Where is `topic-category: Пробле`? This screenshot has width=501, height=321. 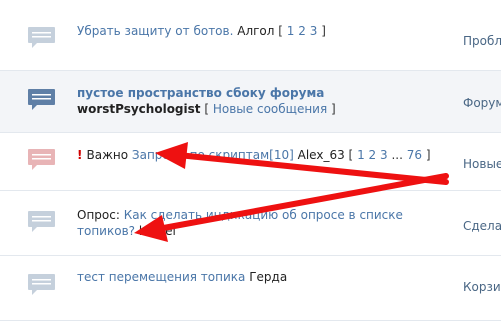 topic-category: Пробле is located at coordinates (482, 41).